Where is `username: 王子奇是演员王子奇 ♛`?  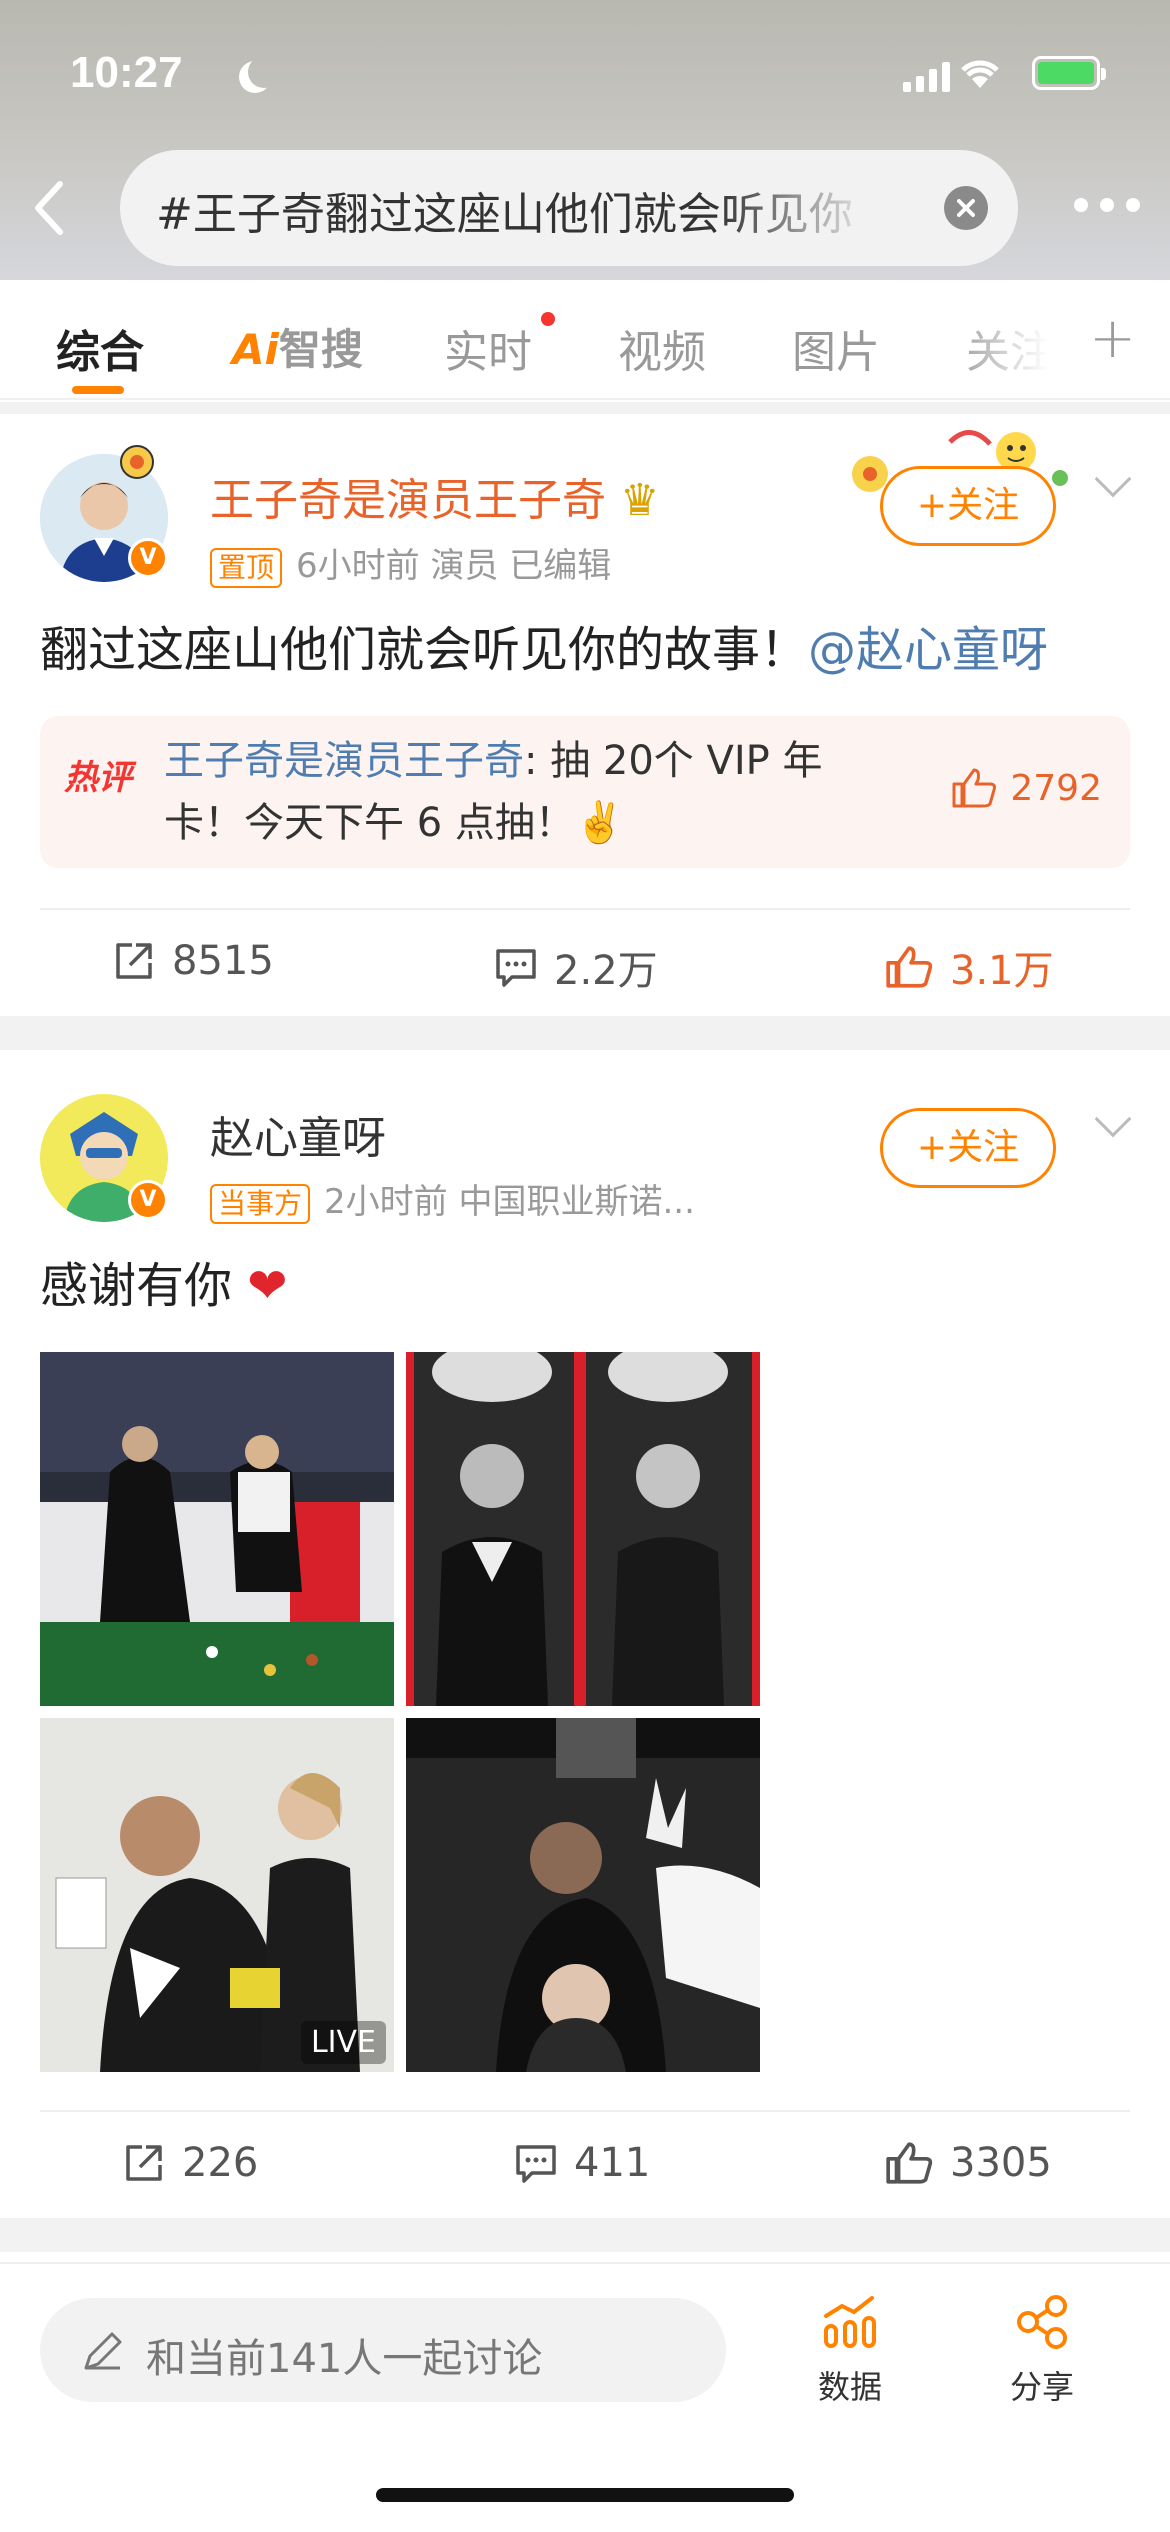
username: 王子奇是演员王子奇 ♛ is located at coordinates (434, 496).